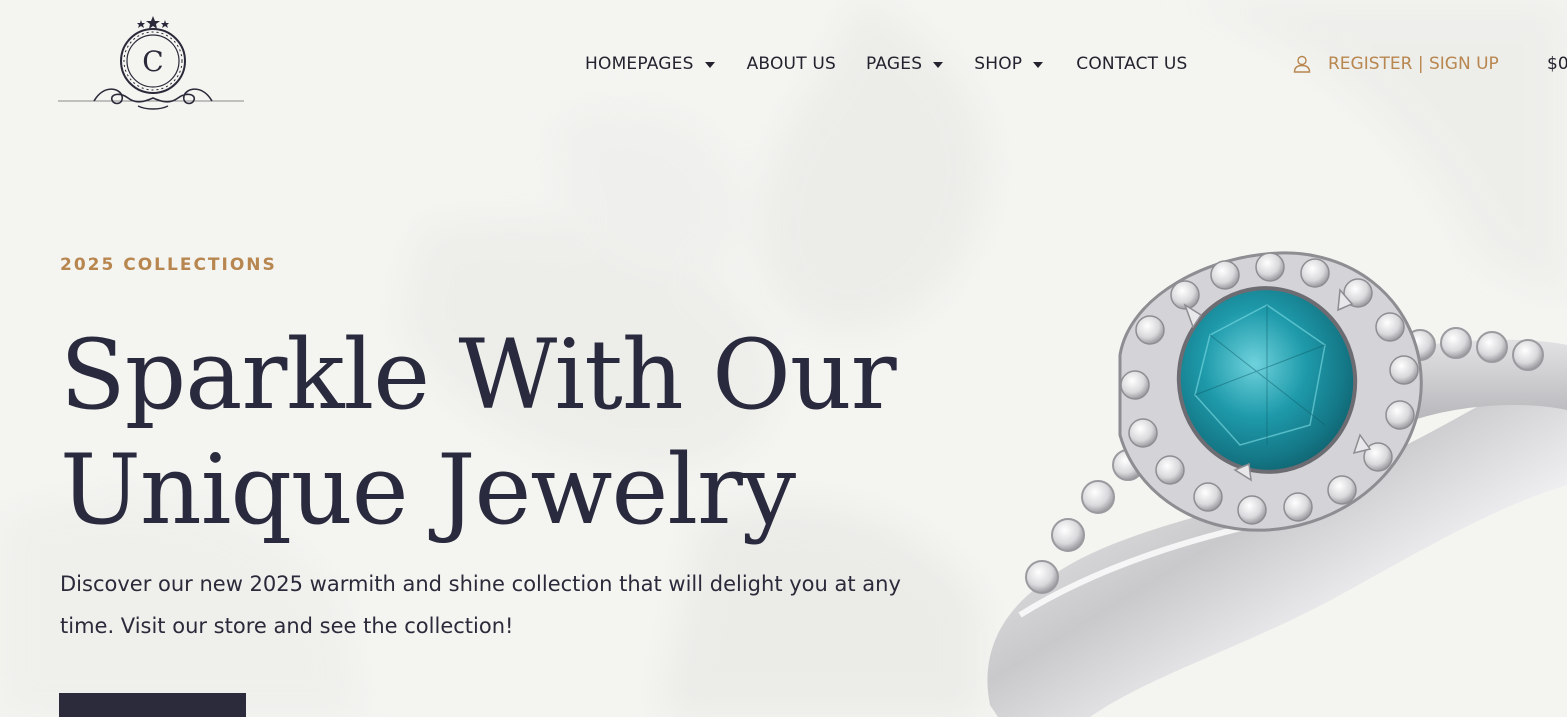  What do you see at coordinates (168, 265) in the screenshot?
I see `hero-eyebrow: 2025 COLLECTIONS` at bounding box center [168, 265].